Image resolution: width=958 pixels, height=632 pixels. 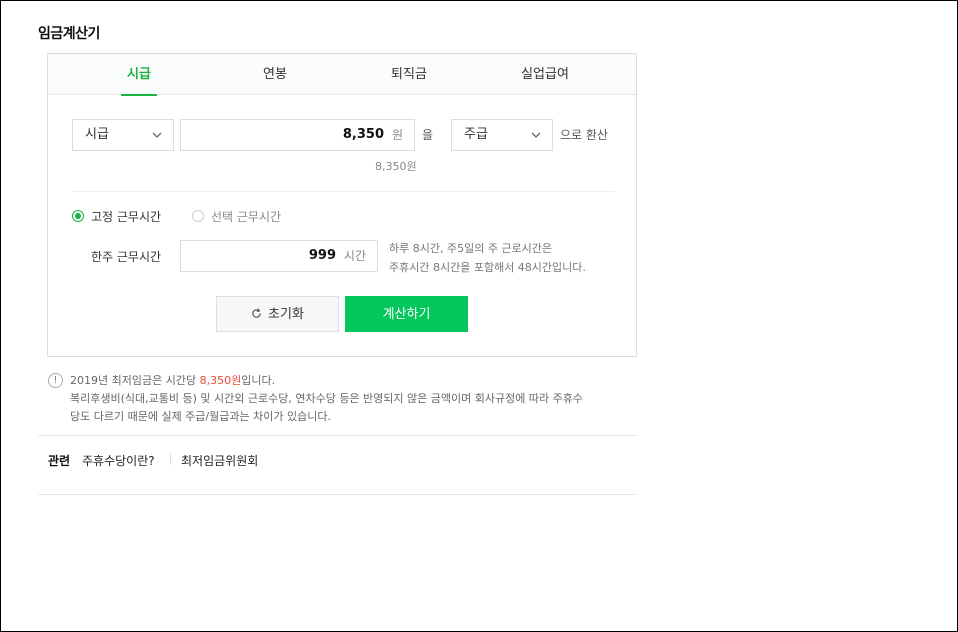 I want to click on weekly-hours-value: 999, so click(x=322, y=255).